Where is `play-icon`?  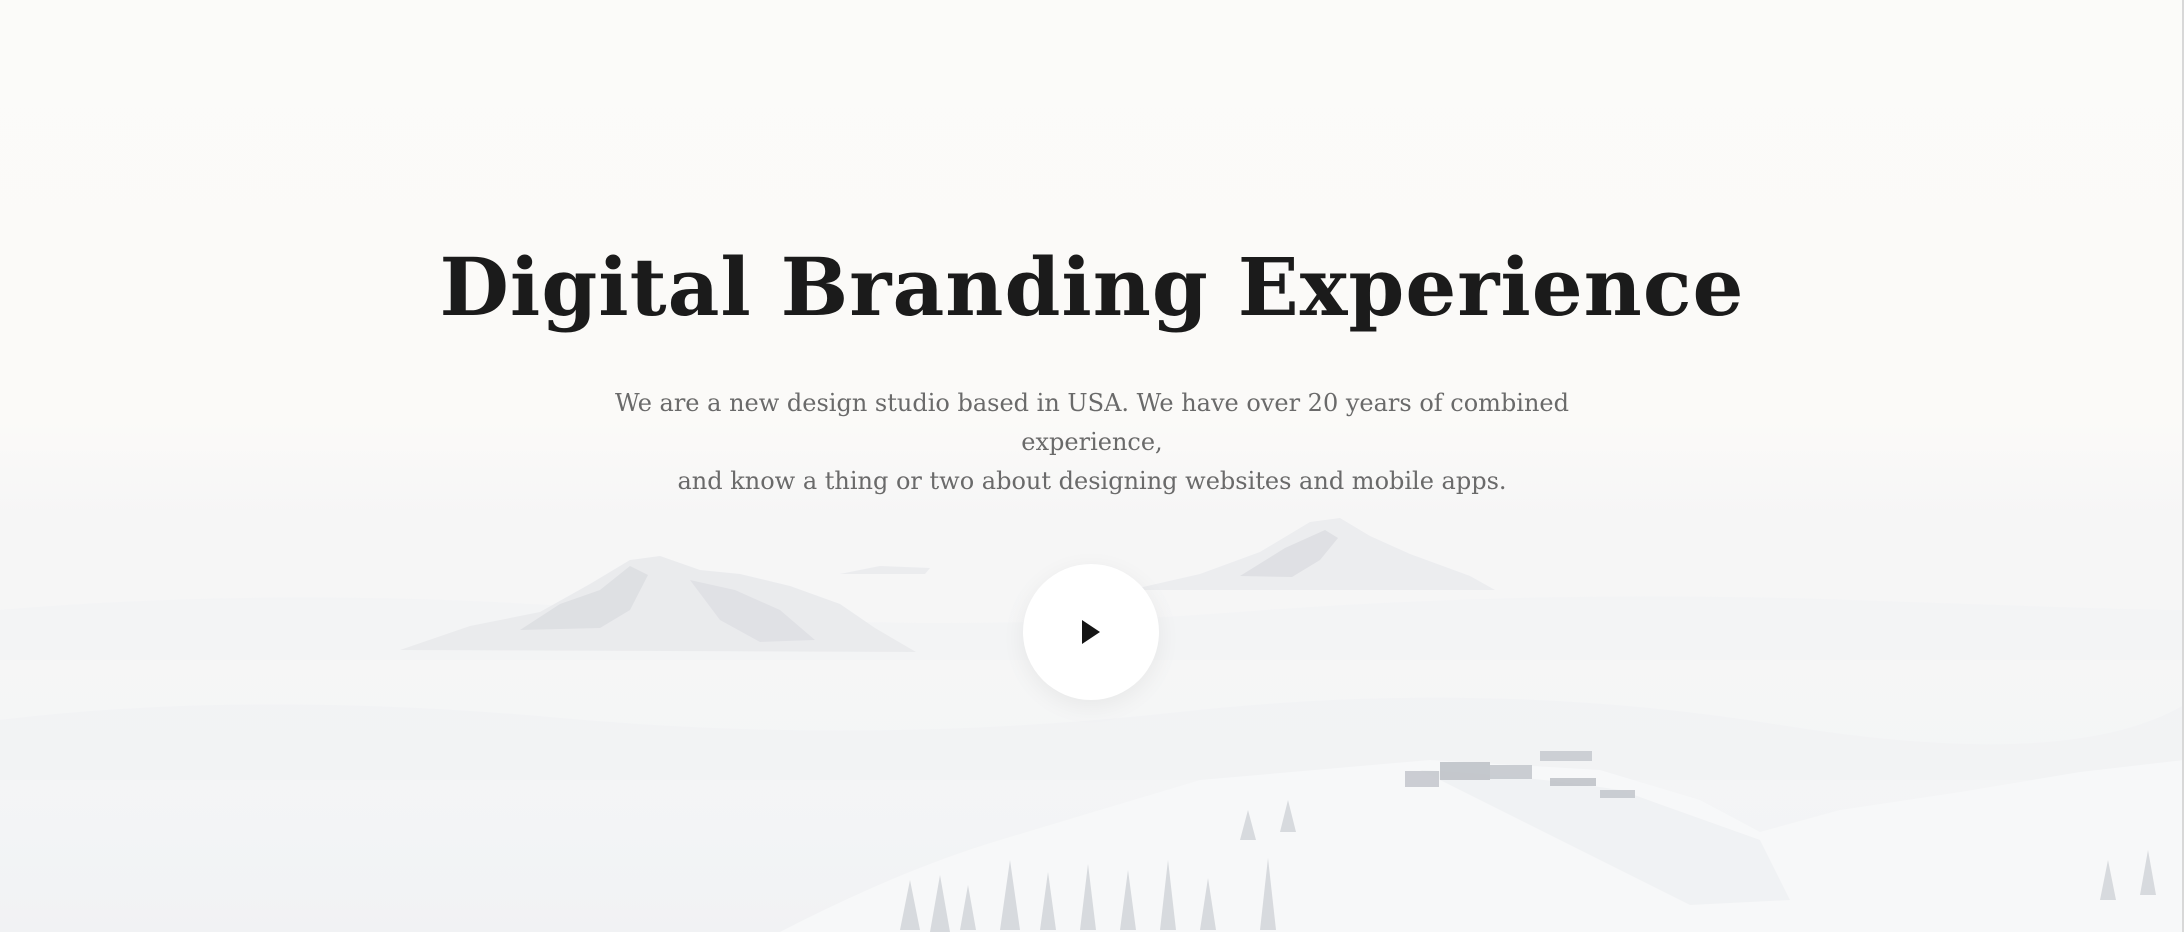
play-icon is located at coordinates (1091, 632).